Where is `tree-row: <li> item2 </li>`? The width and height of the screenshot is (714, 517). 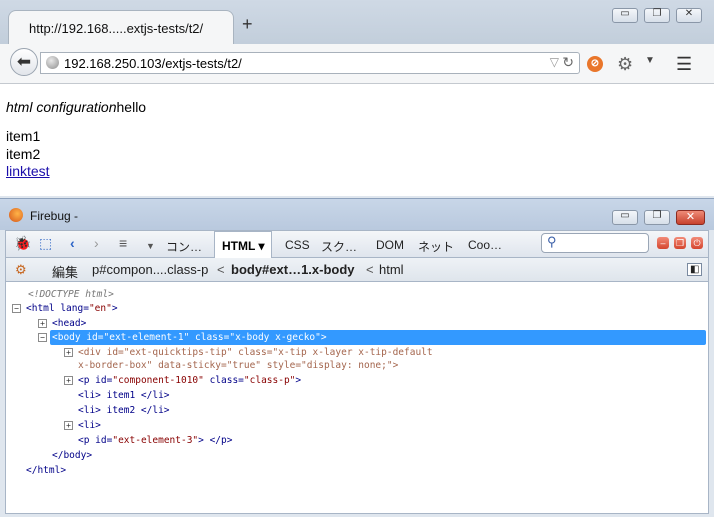
tree-row: <li> item2 </li> is located at coordinates (356, 410).